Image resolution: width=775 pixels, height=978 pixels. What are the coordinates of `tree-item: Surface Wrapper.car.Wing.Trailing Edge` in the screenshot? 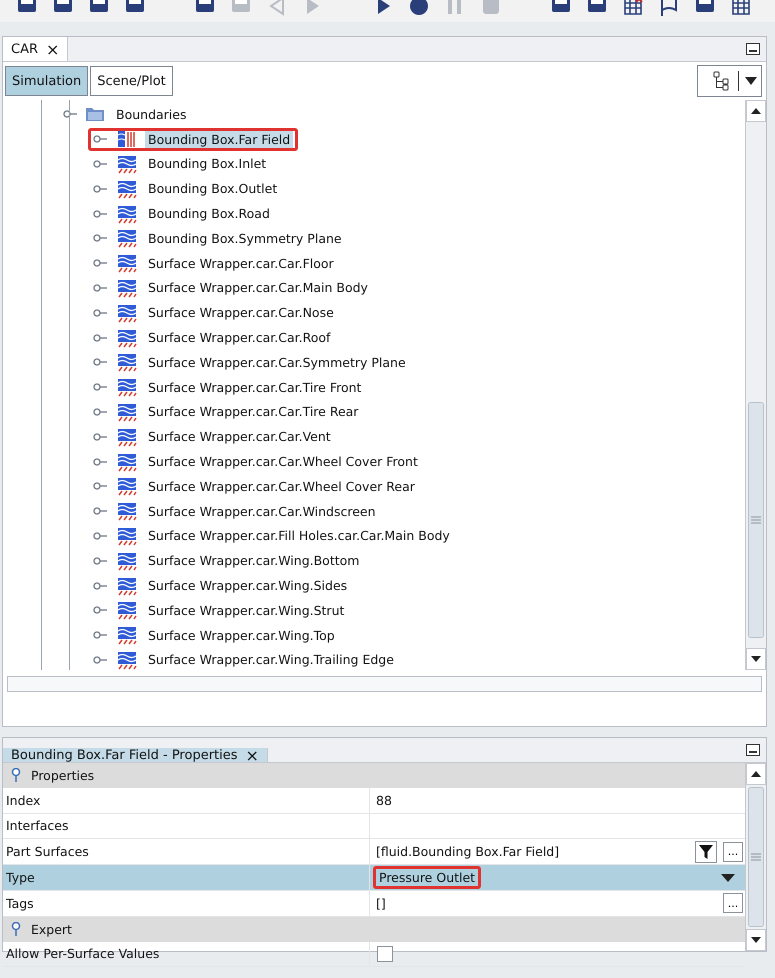 It's located at (271, 659).